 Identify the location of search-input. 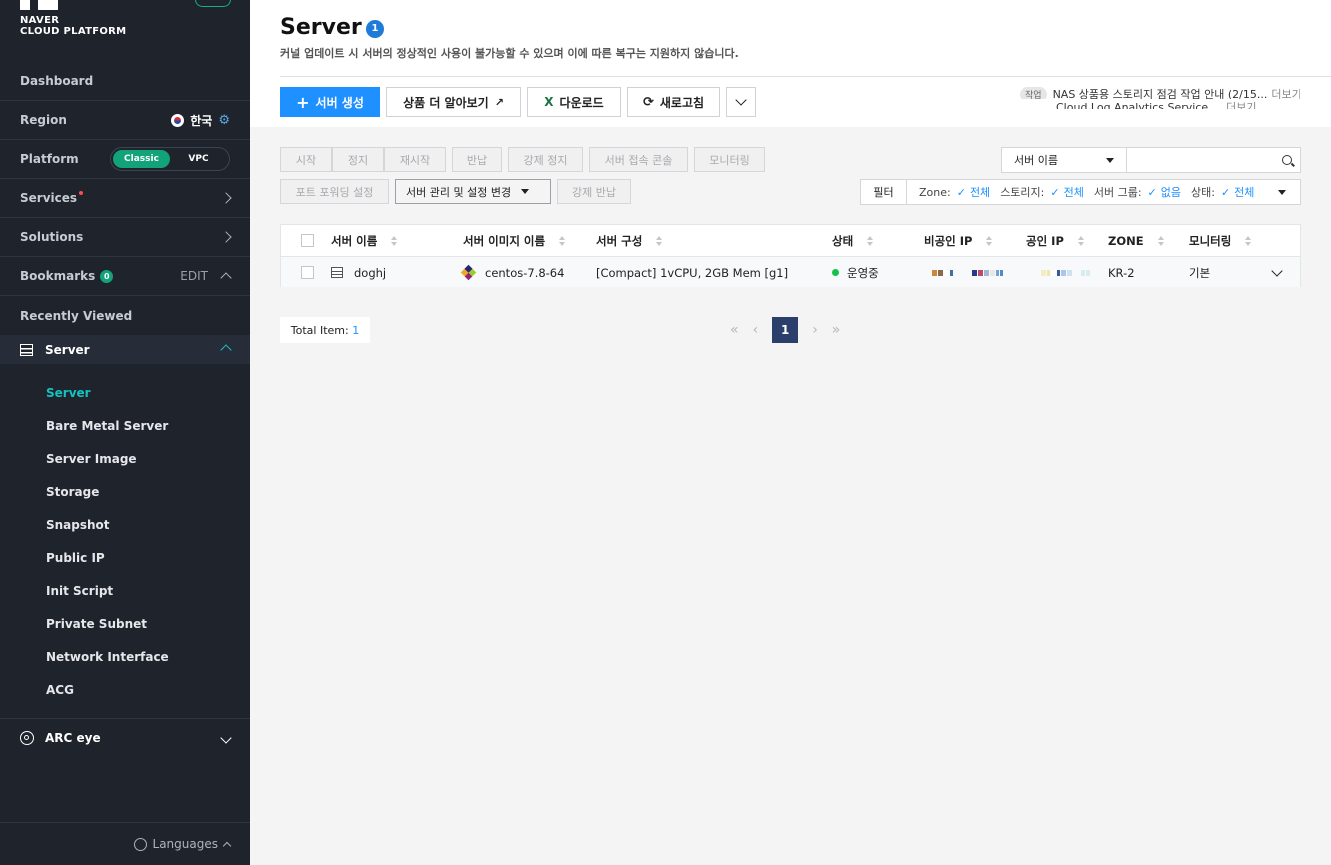
(1213, 160).